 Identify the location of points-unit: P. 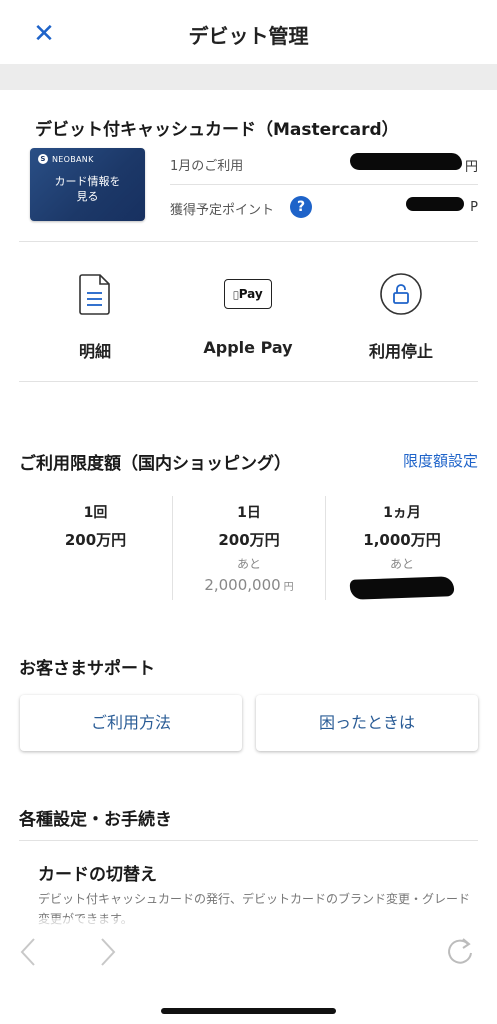
(474, 207).